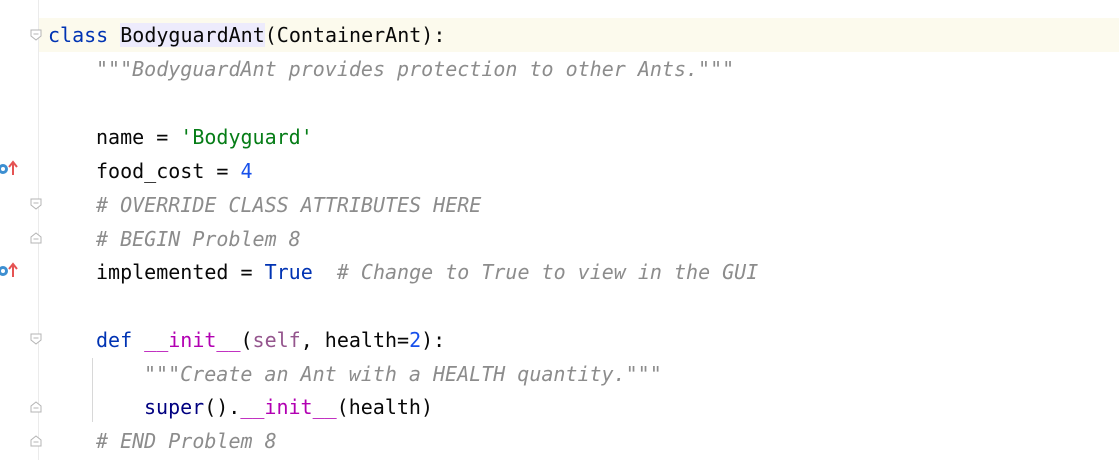  I want to click on code-text: name =, so click(138, 137).